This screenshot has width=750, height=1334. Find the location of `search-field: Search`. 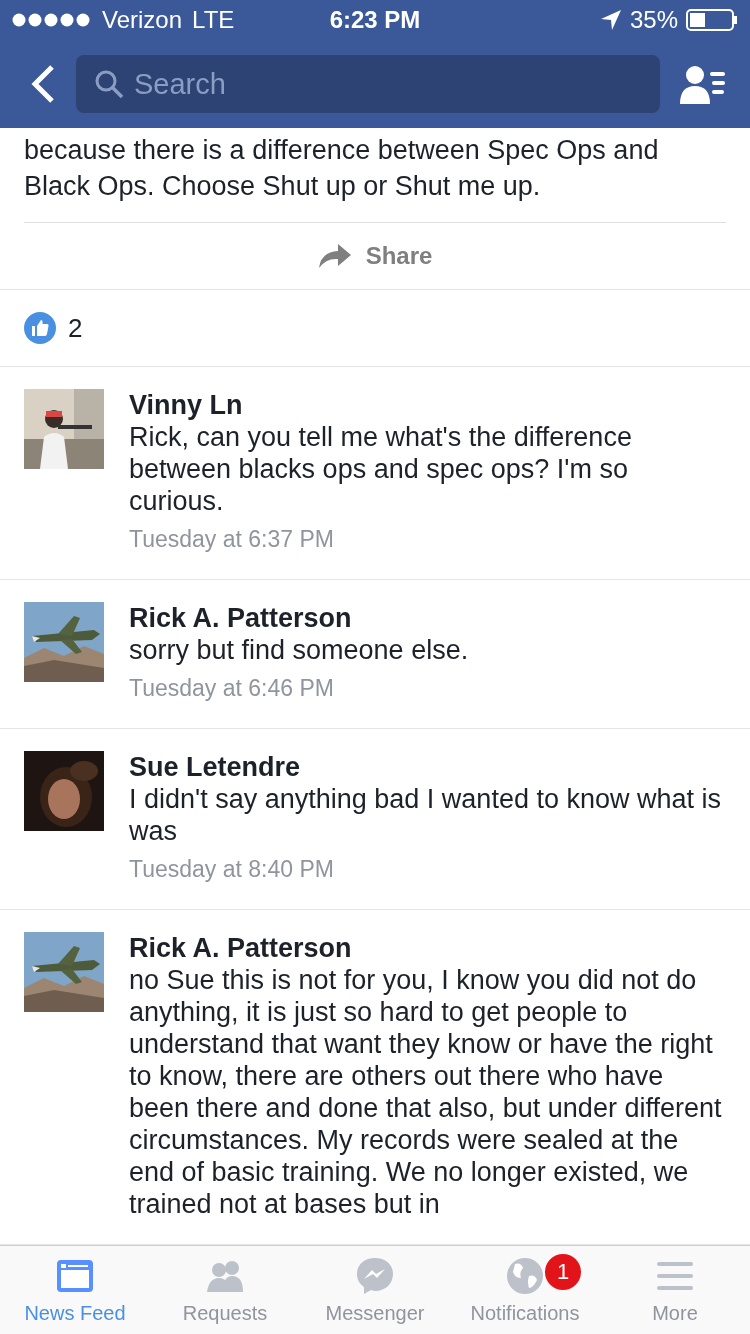

search-field: Search is located at coordinates (368, 84).